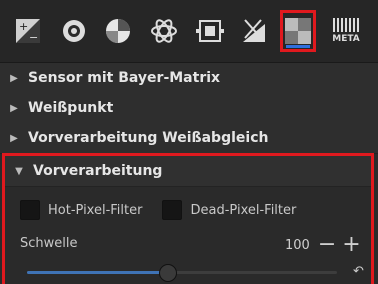  I want to click on metadata-tab: META, so click(346, 31).